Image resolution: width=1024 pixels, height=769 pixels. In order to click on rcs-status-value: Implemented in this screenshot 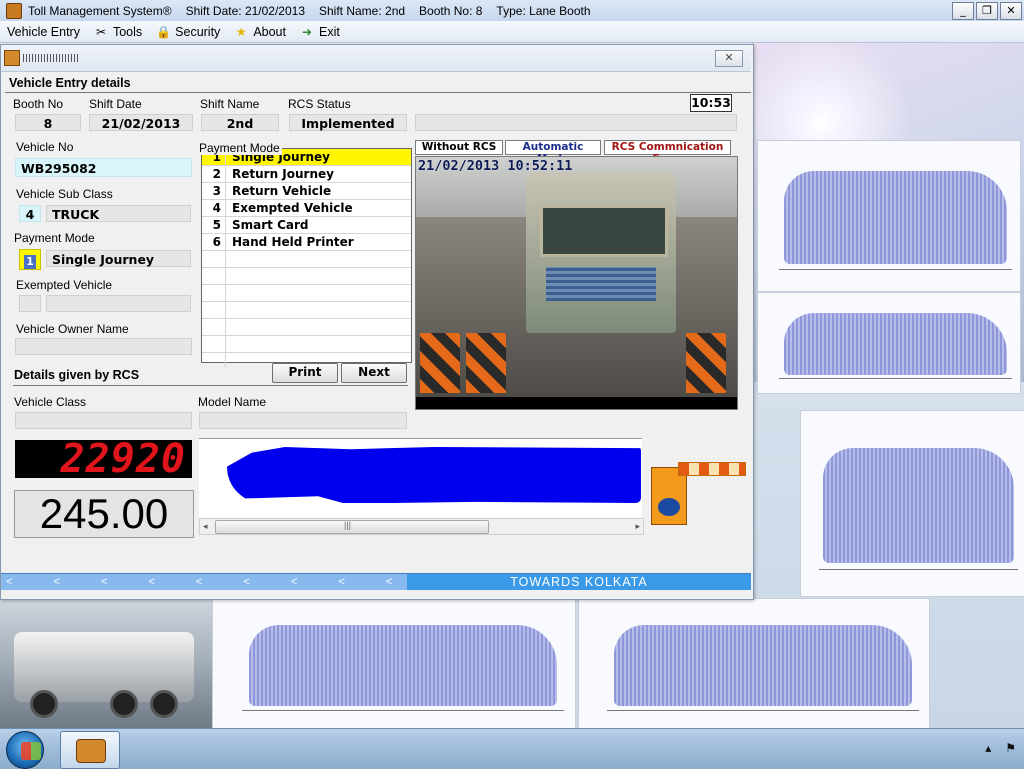, I will do `click(348, 122)`.